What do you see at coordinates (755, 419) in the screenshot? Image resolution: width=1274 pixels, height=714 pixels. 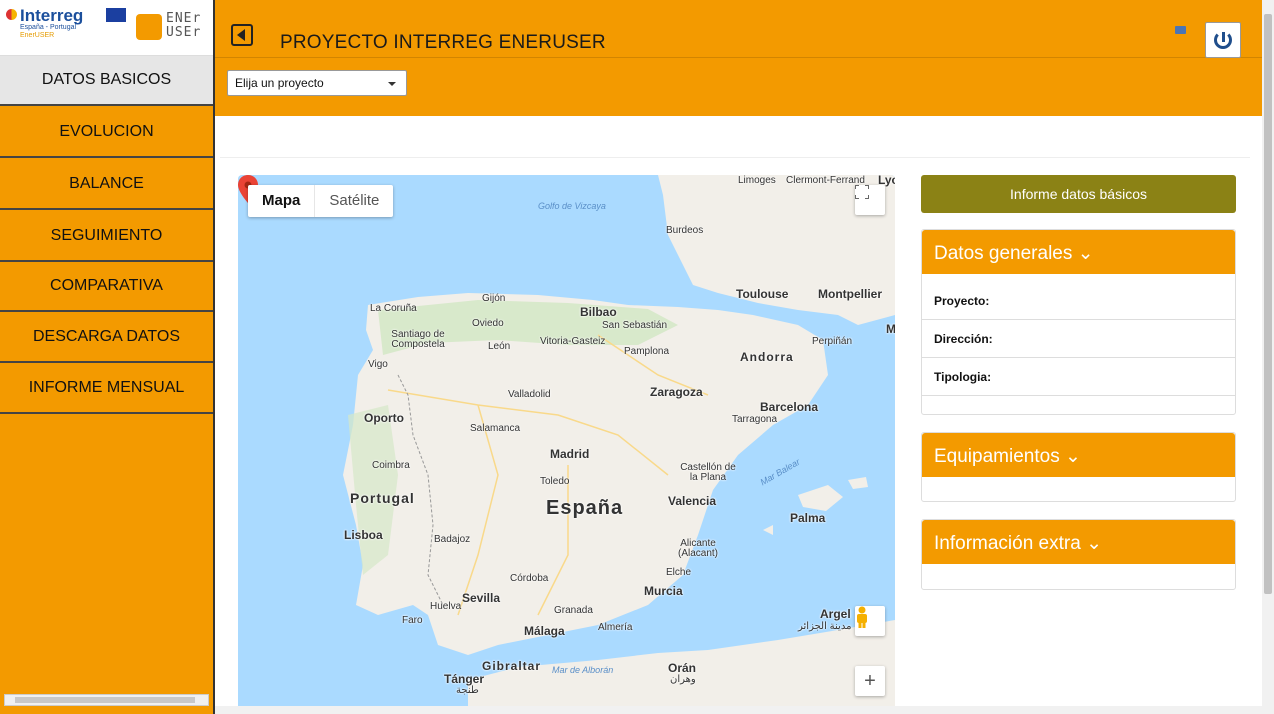 I see `map-label: Tarragona` at bounding box center [755, 419].